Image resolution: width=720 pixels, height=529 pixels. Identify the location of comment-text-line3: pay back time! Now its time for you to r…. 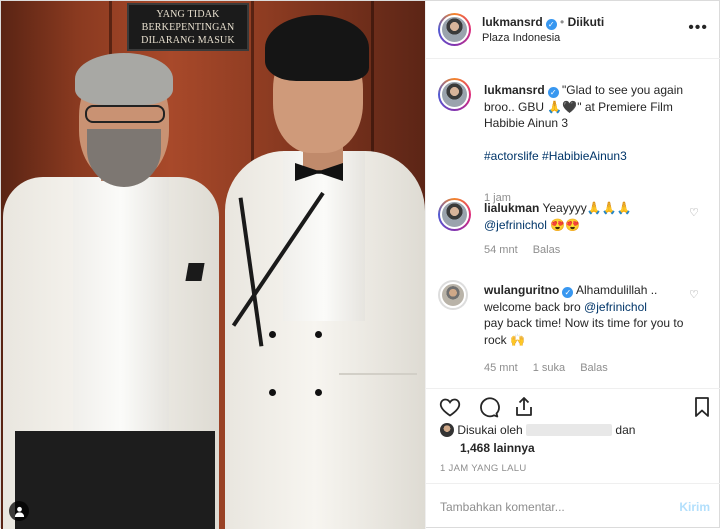
(584, 331).